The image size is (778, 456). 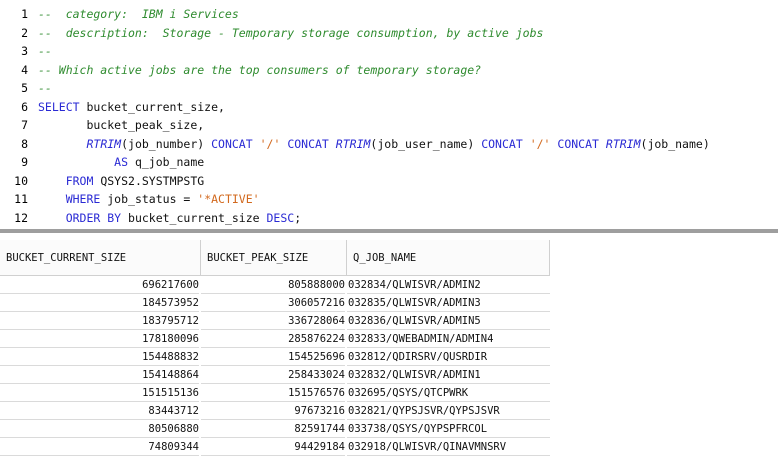 I want to click on code-token: -- category: IBM i Services, so click(x=138, y=14).